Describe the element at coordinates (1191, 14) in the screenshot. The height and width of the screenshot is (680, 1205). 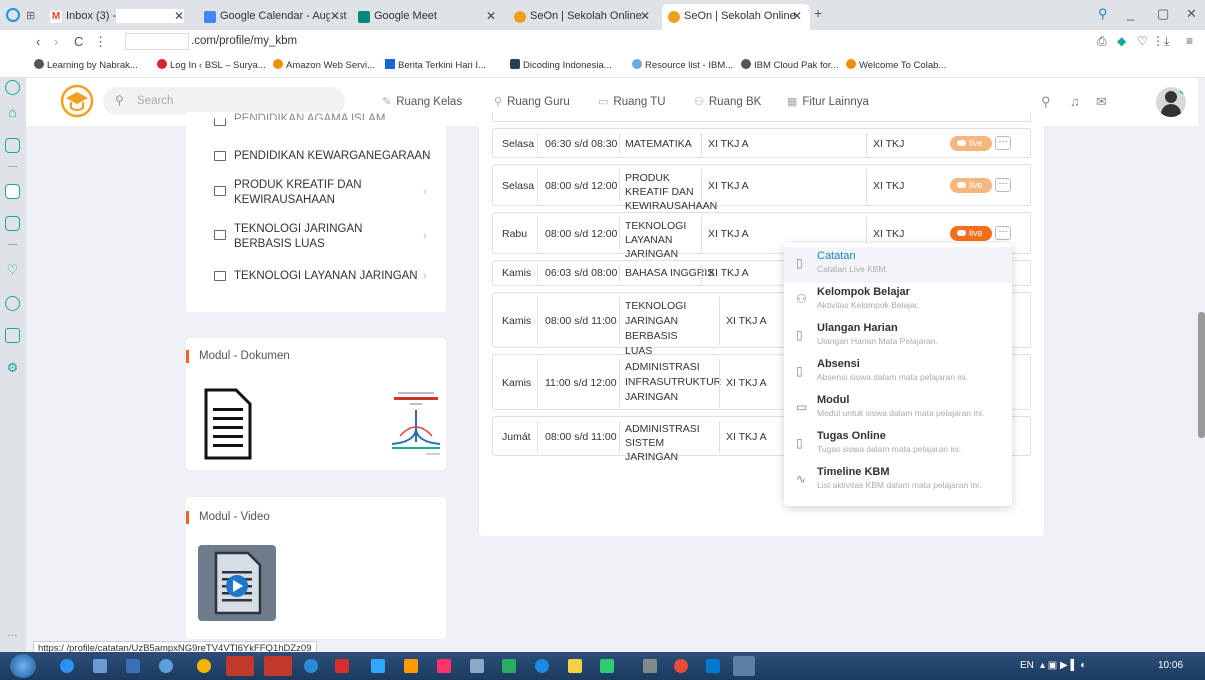
I see `close-window-button: ✕` at that location.